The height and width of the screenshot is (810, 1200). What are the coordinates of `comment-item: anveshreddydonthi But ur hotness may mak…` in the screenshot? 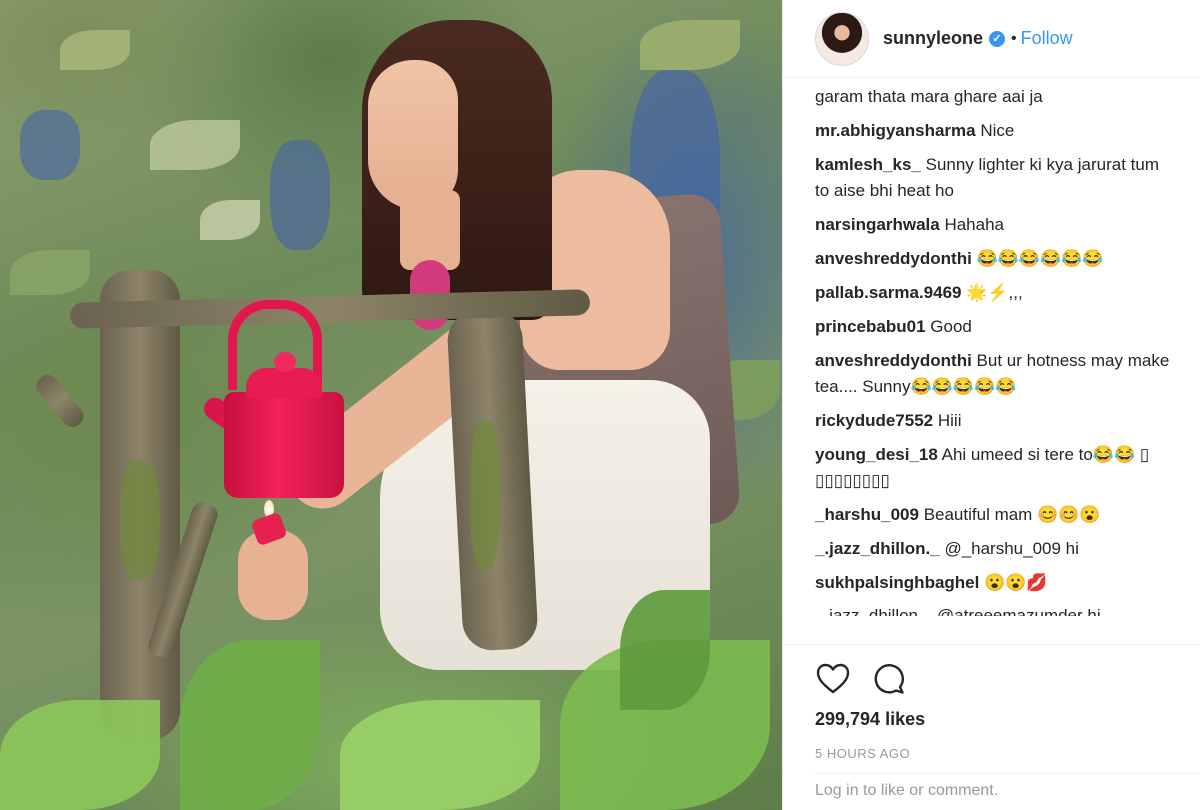 It's located at (995, 374).